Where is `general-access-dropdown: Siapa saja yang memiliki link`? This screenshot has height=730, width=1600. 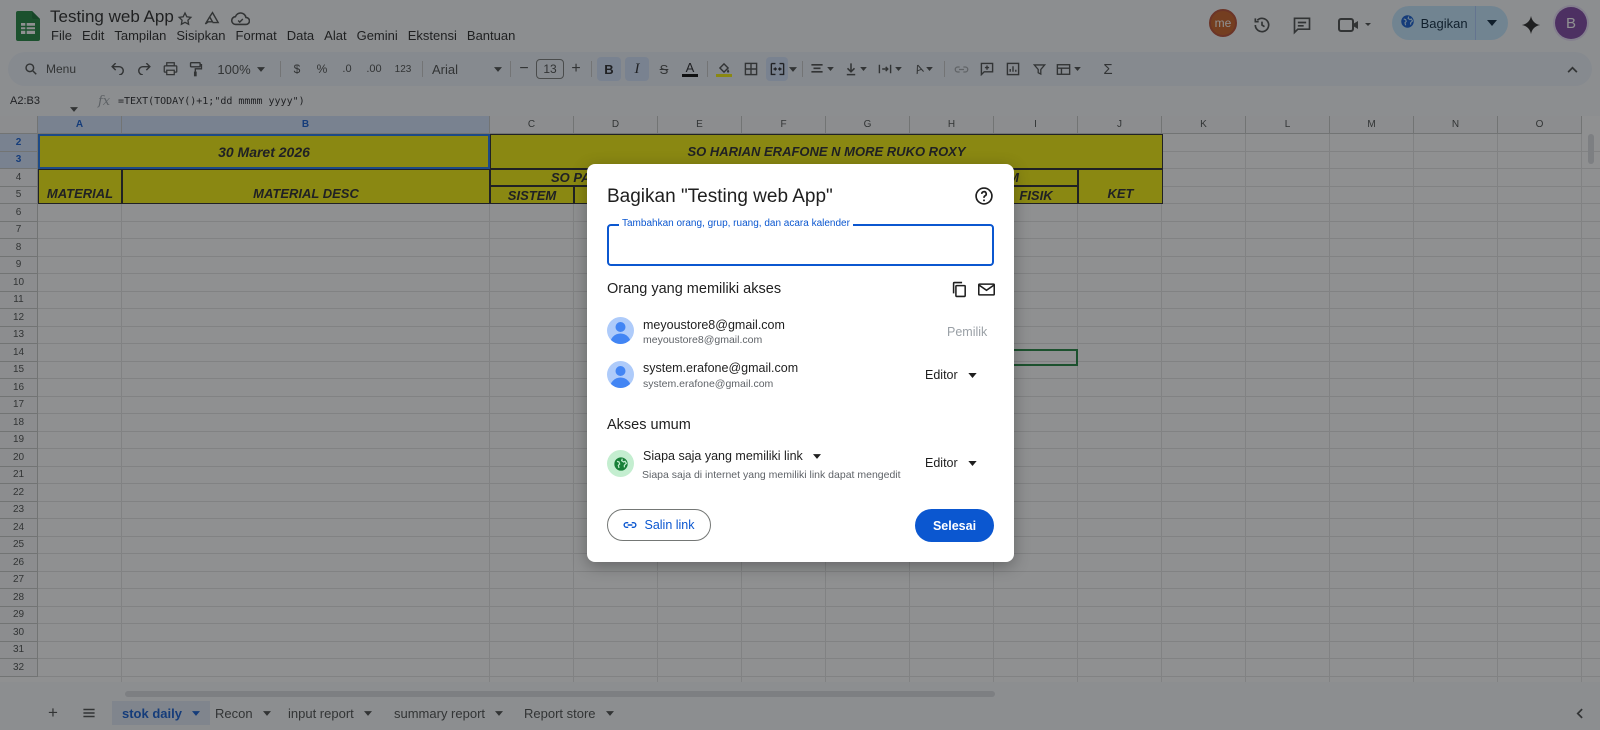 general-access-dropdown: Siapa saja yang memiliki link is located at coordinates (732, 456).